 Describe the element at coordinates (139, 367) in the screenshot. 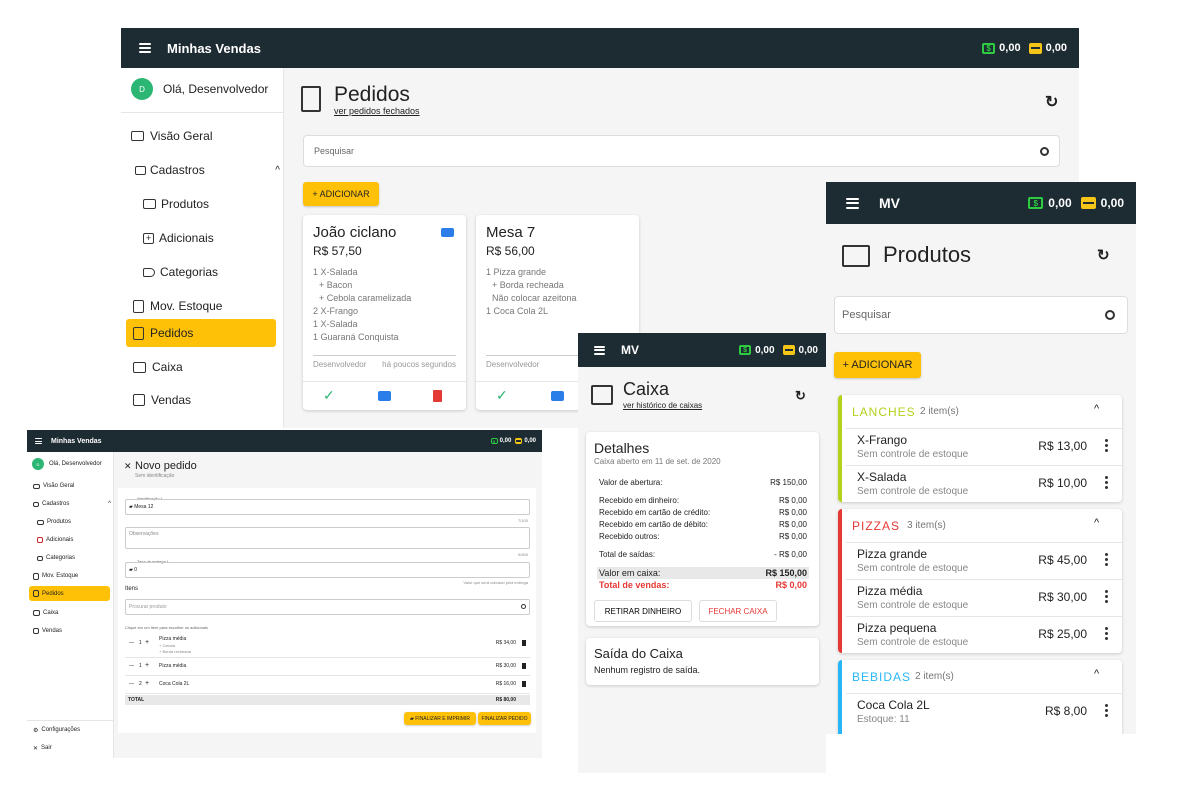

I see `cash-register-icon` at that location.